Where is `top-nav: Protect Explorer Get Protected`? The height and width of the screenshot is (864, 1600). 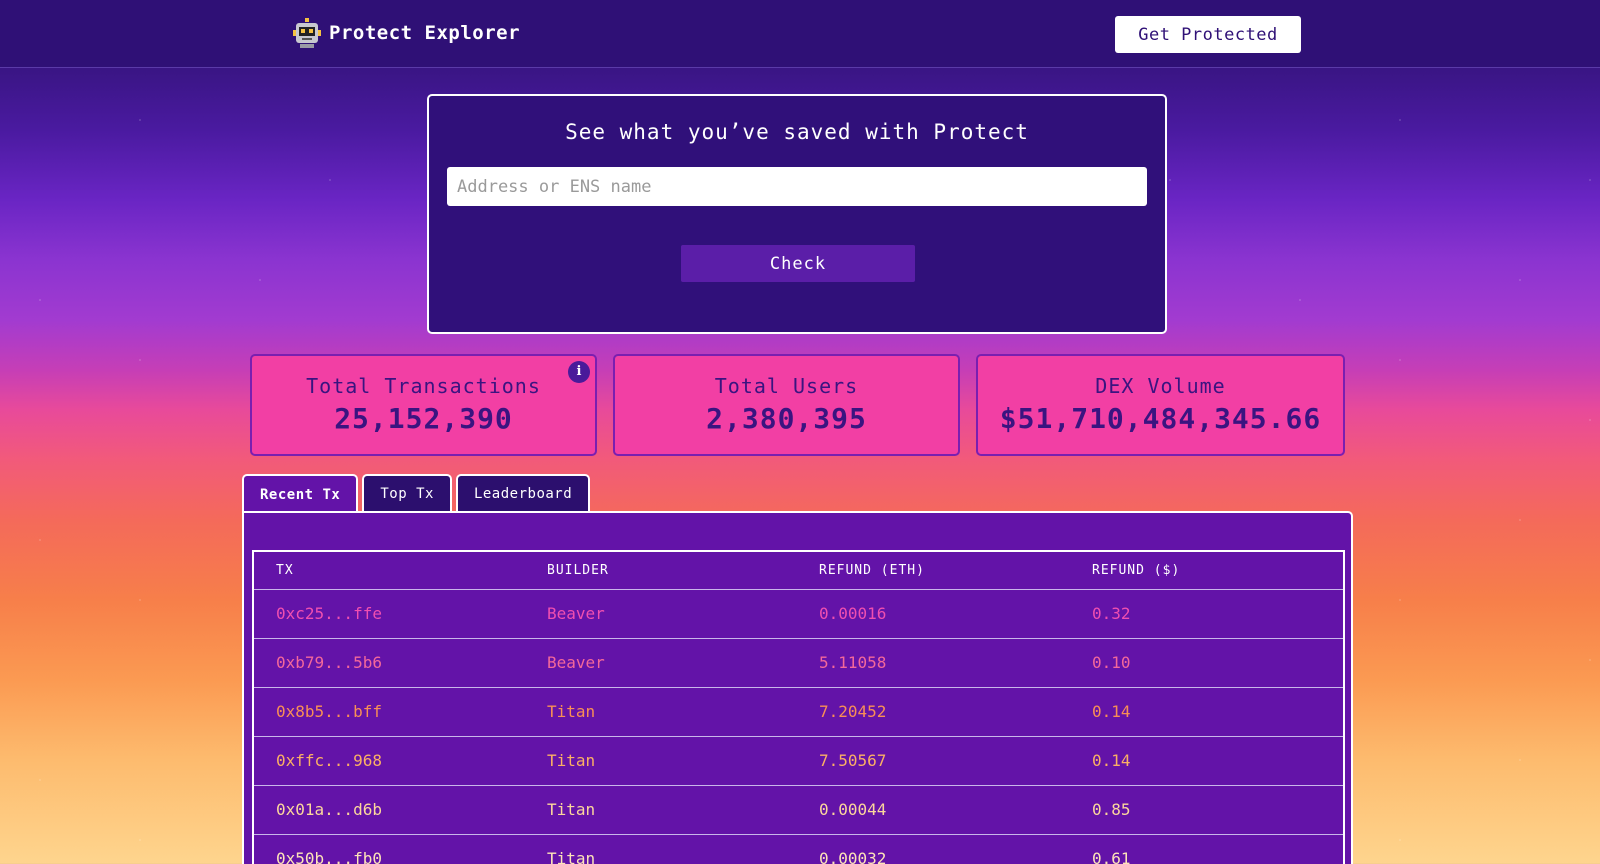
top-nav: Protect Explorer Get Protected is located at coordinates (800, 34).